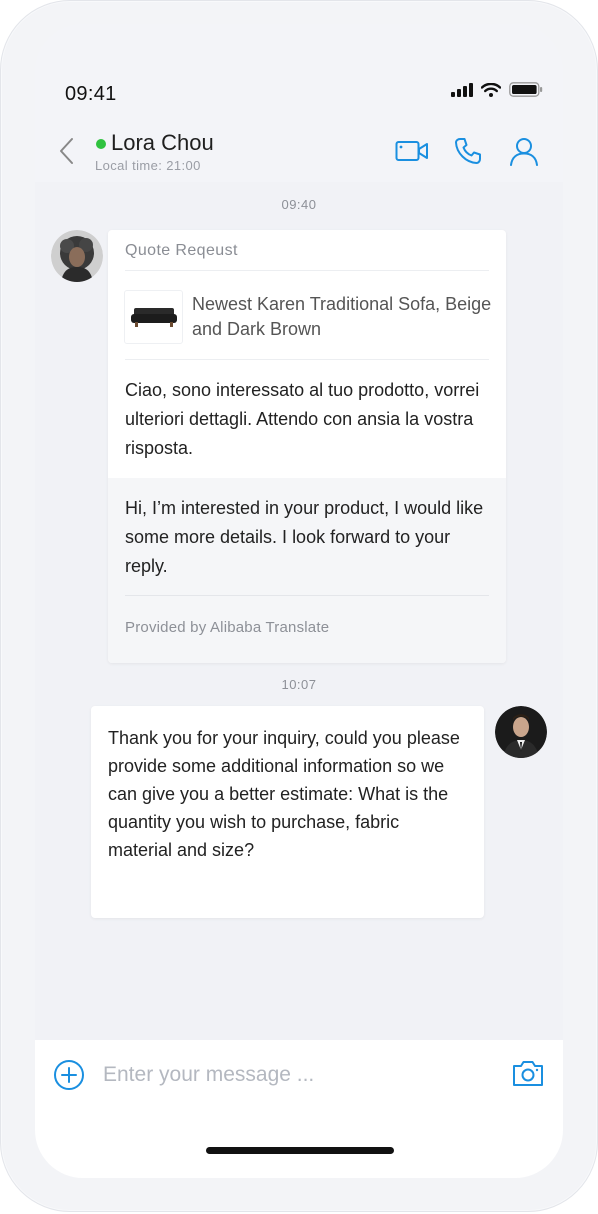 The image size is (598, 1214). Describe the element at coordinates (521, 732) in the screenshot. I see `user-avatar` at that location.